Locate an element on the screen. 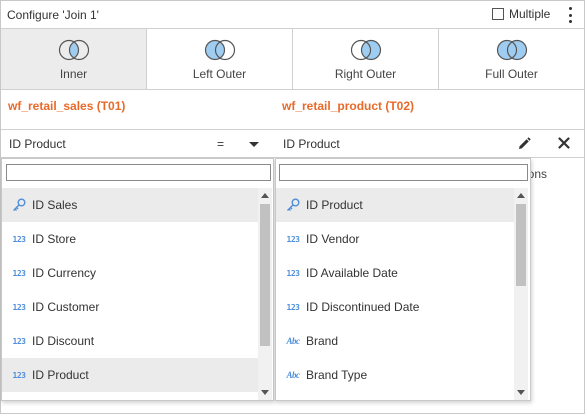 This screenshot has width=585, height=414. right-list-scrollbar is located at coordinates (521, 294).